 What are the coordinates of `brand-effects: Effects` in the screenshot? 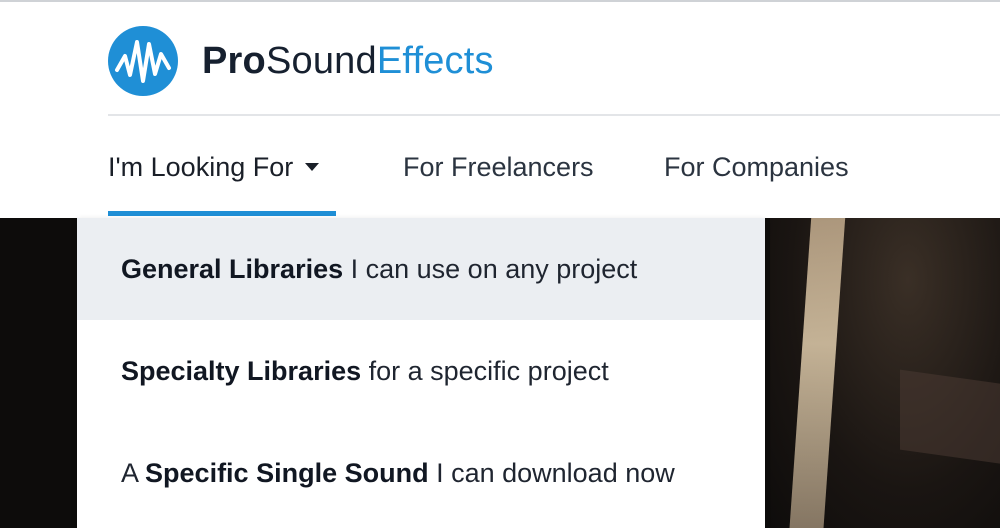 It's located at (435, 61).